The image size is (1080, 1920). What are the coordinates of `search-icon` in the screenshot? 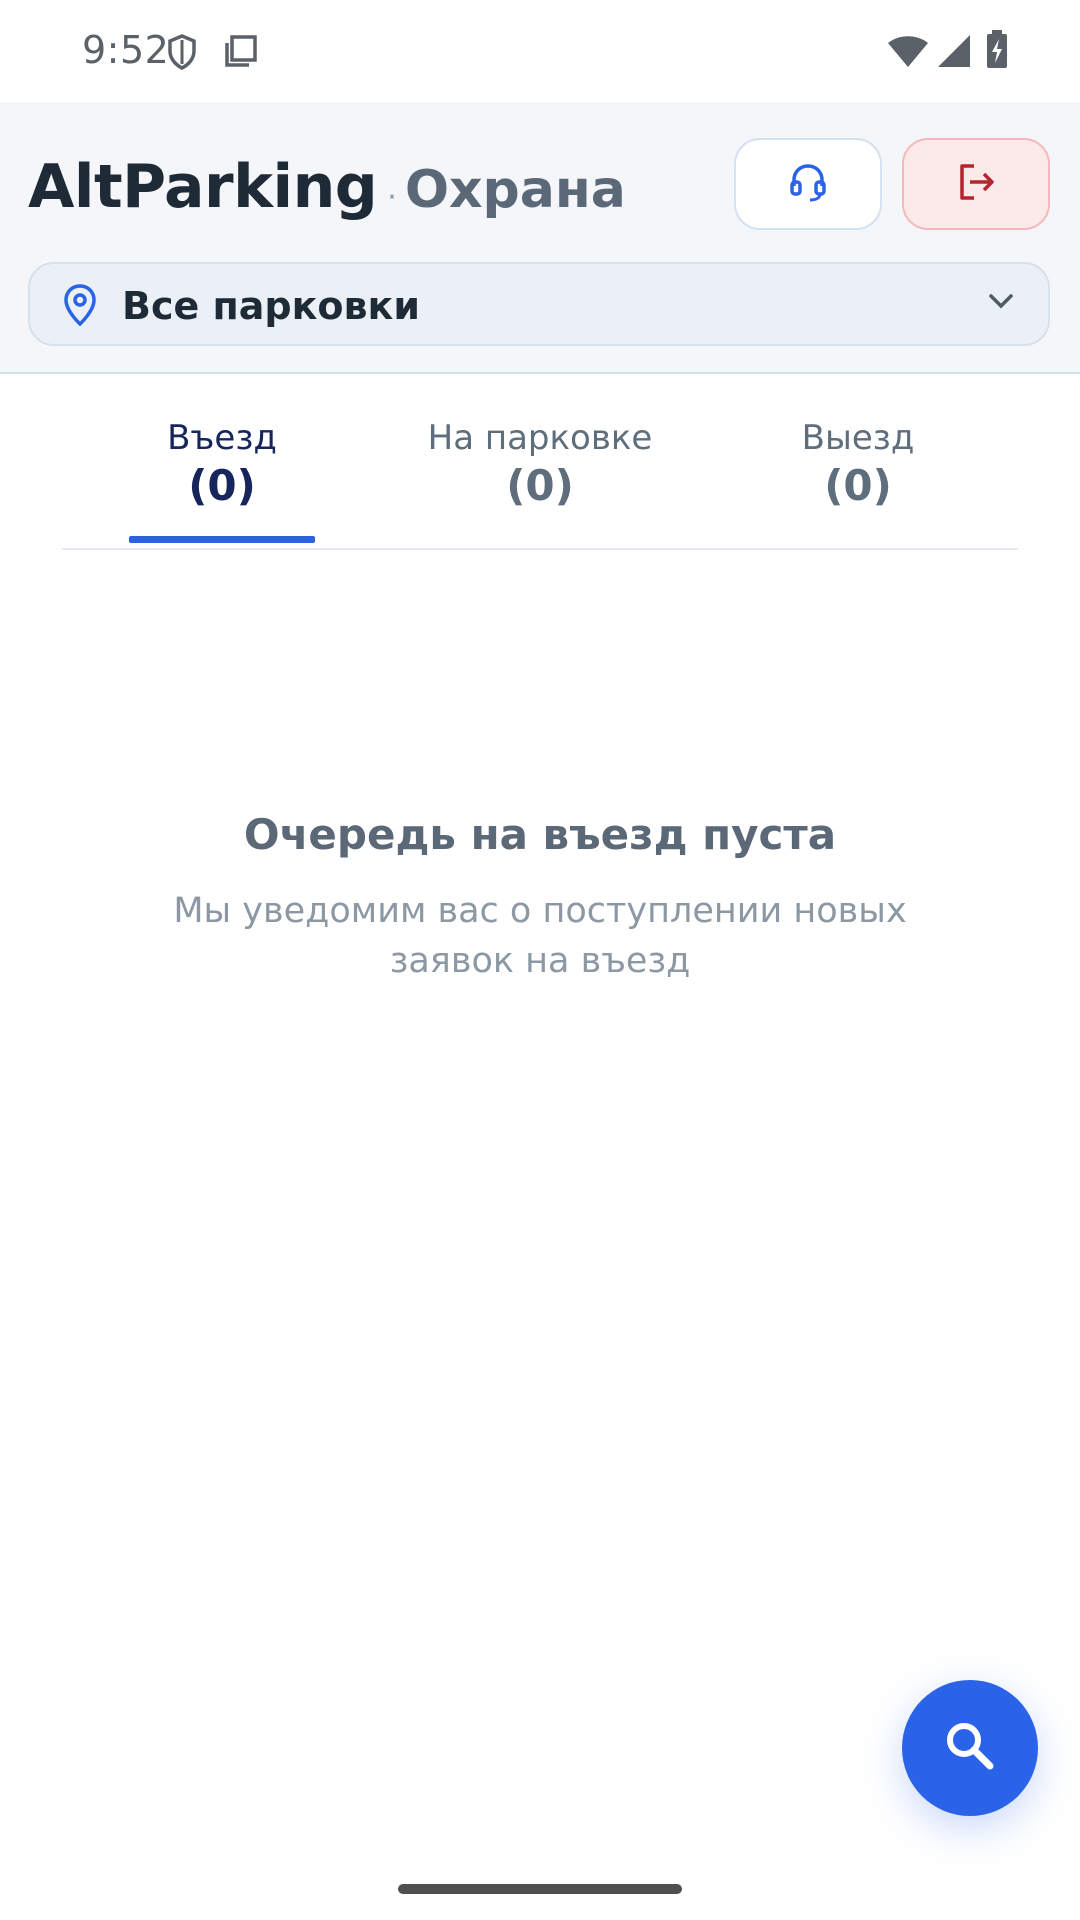 It's located at (970, 1748).